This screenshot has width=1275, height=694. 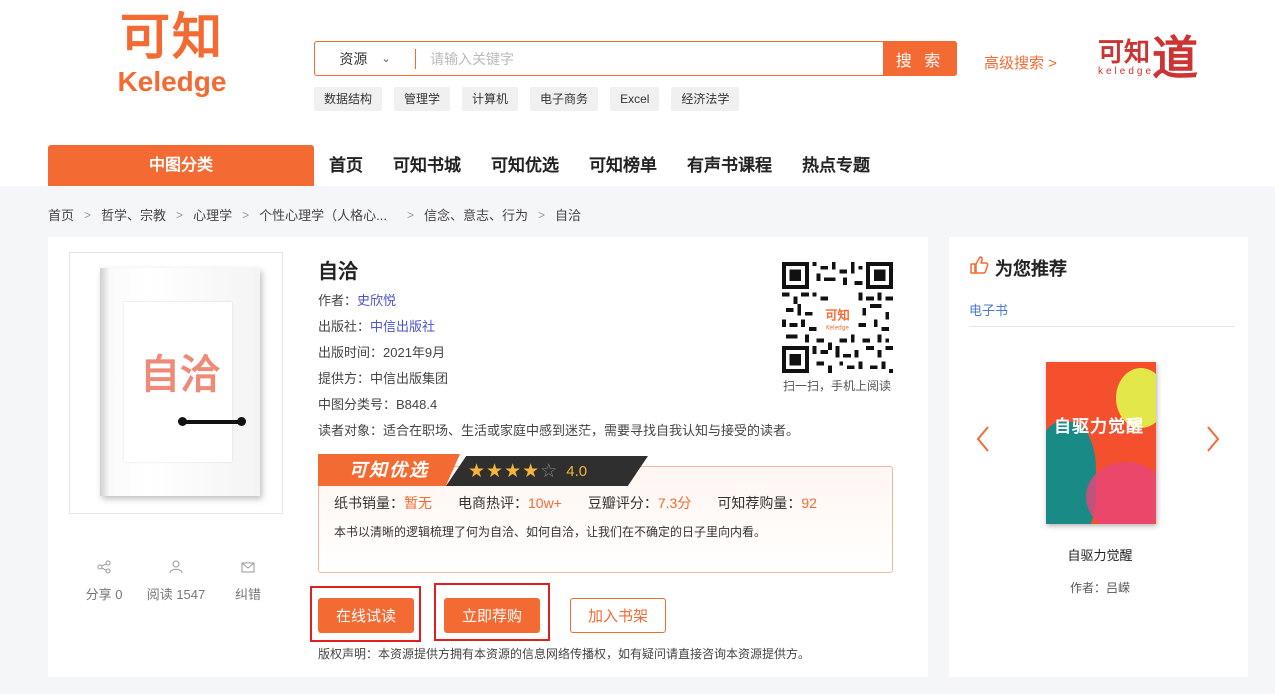 I want to click on chevron-right-icon, so click(x=1213, y=443).